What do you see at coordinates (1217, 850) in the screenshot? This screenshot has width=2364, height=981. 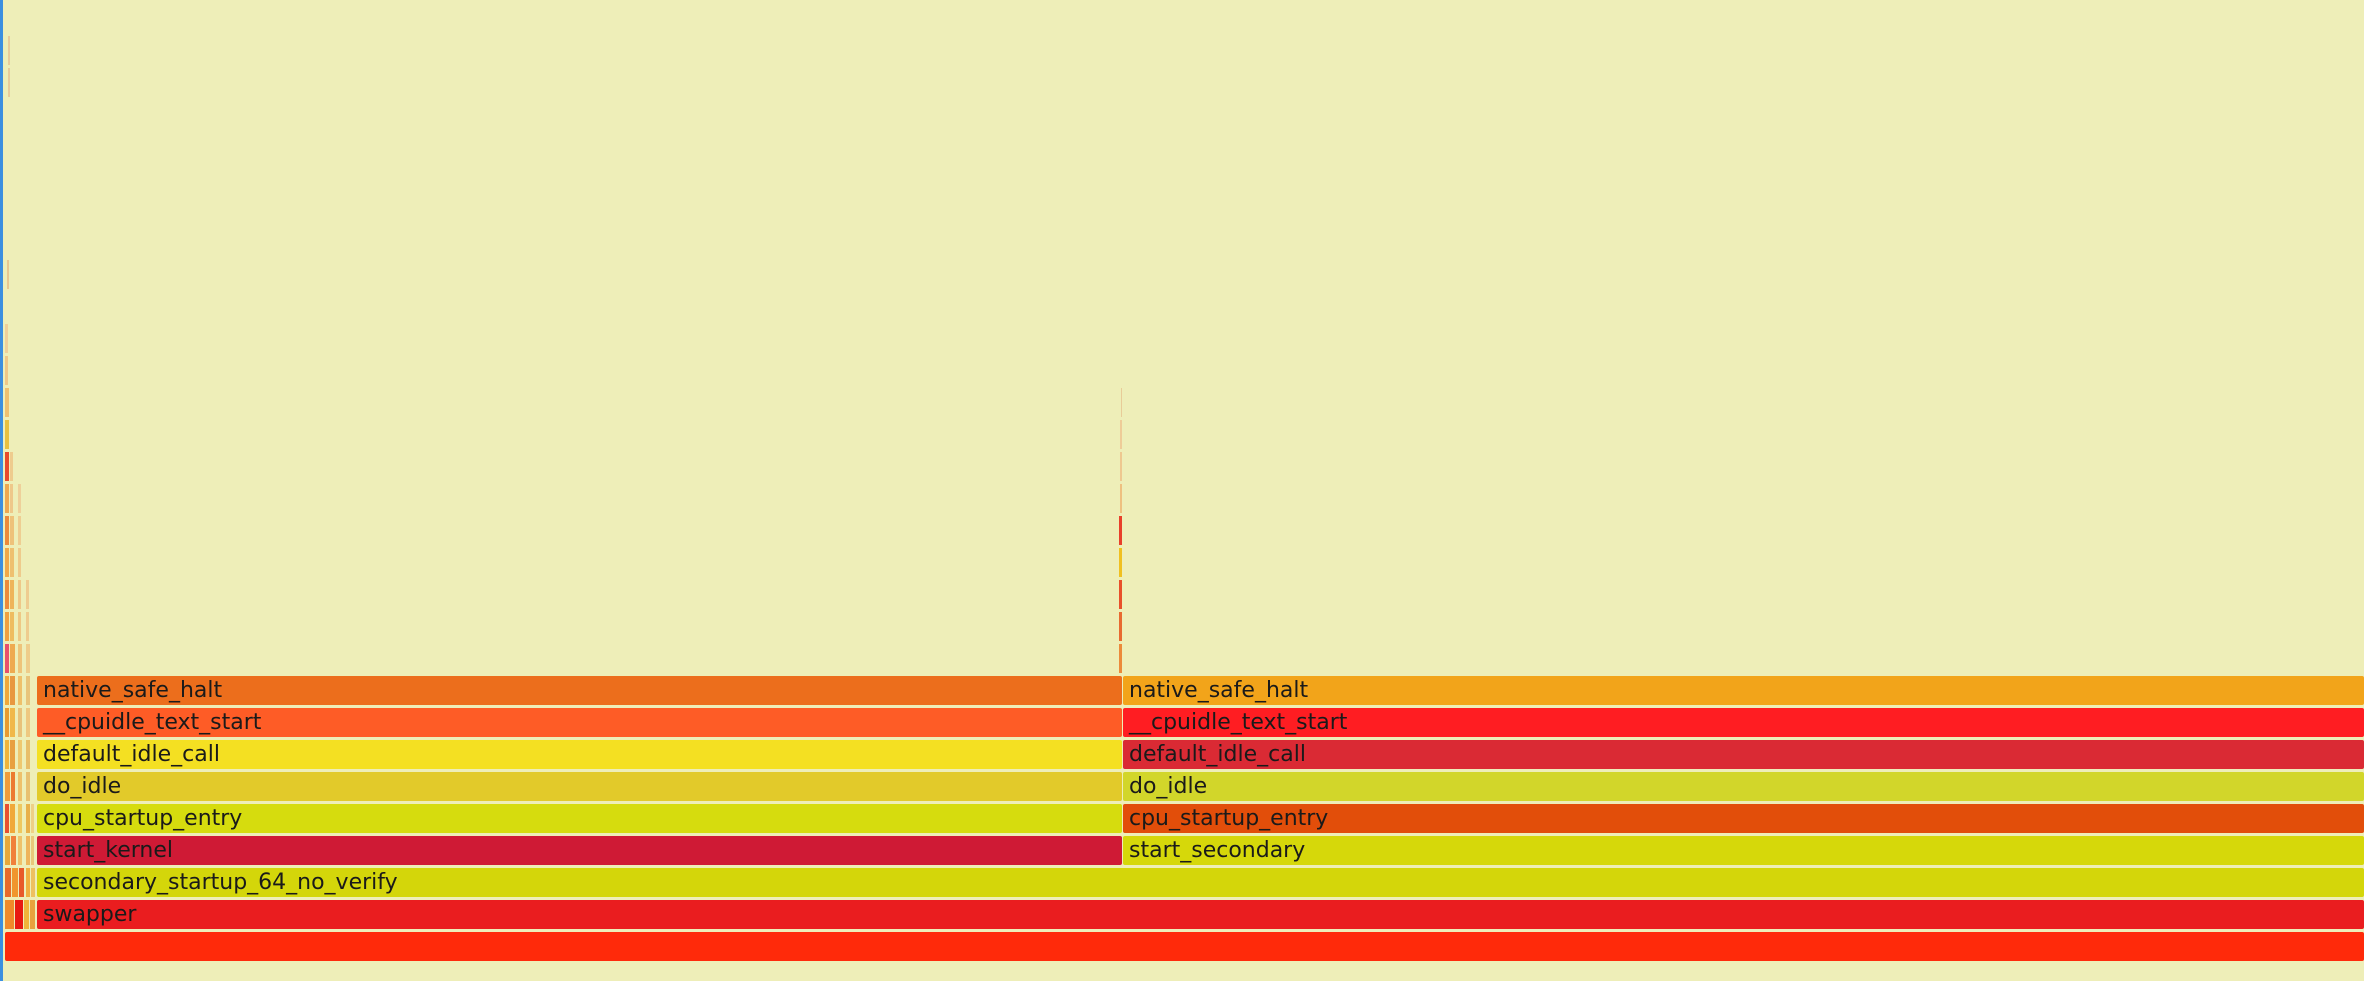 I see `frame-label: start_secondary` at bounding box center [1217, 850].